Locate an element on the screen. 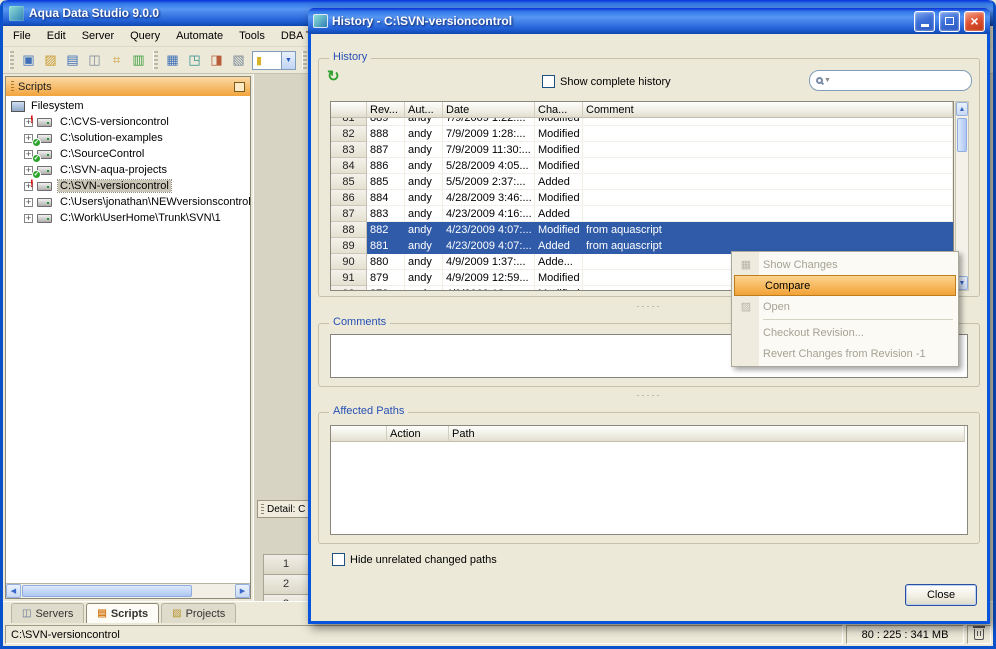 This screenshot has width=996, height=649. server-manager-icon: ◫ is located at coordinates (94, 60).